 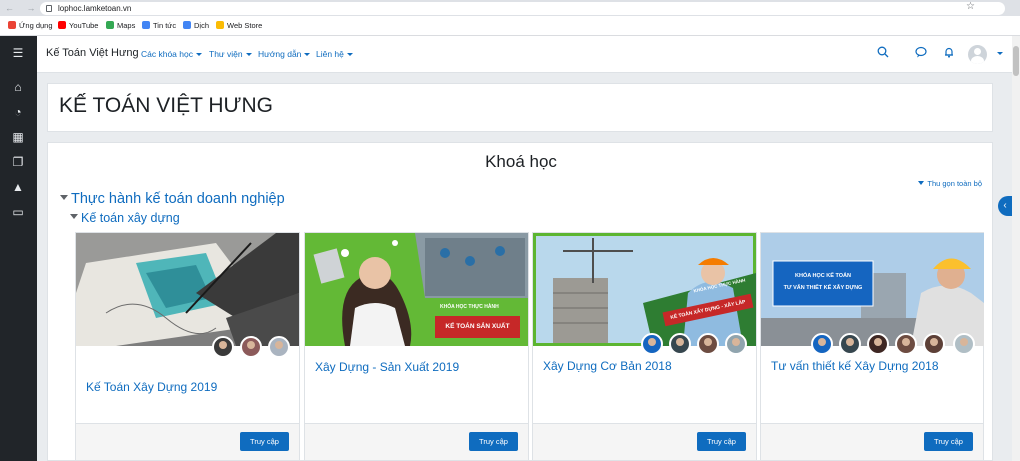 I want to click on messages-icon, so click(x=921, y=53).